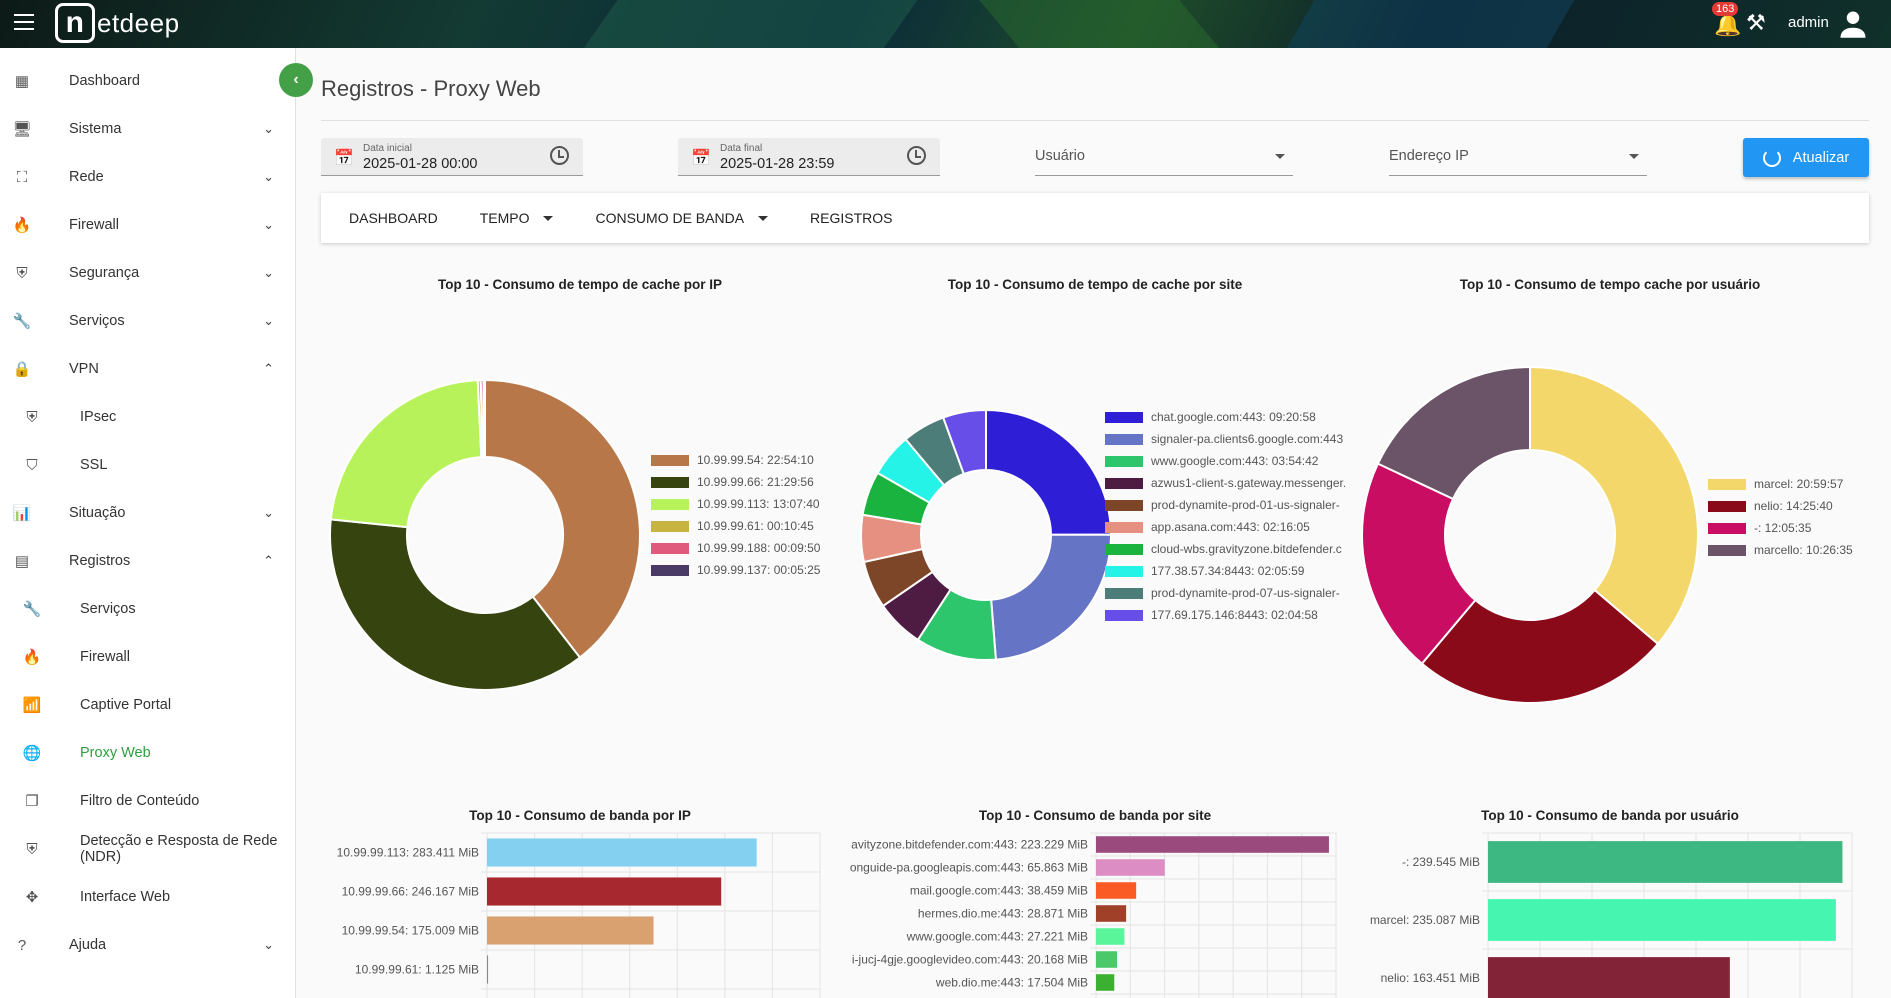  I want to click on tab-tempo: TEMPO, so click(517, 218).